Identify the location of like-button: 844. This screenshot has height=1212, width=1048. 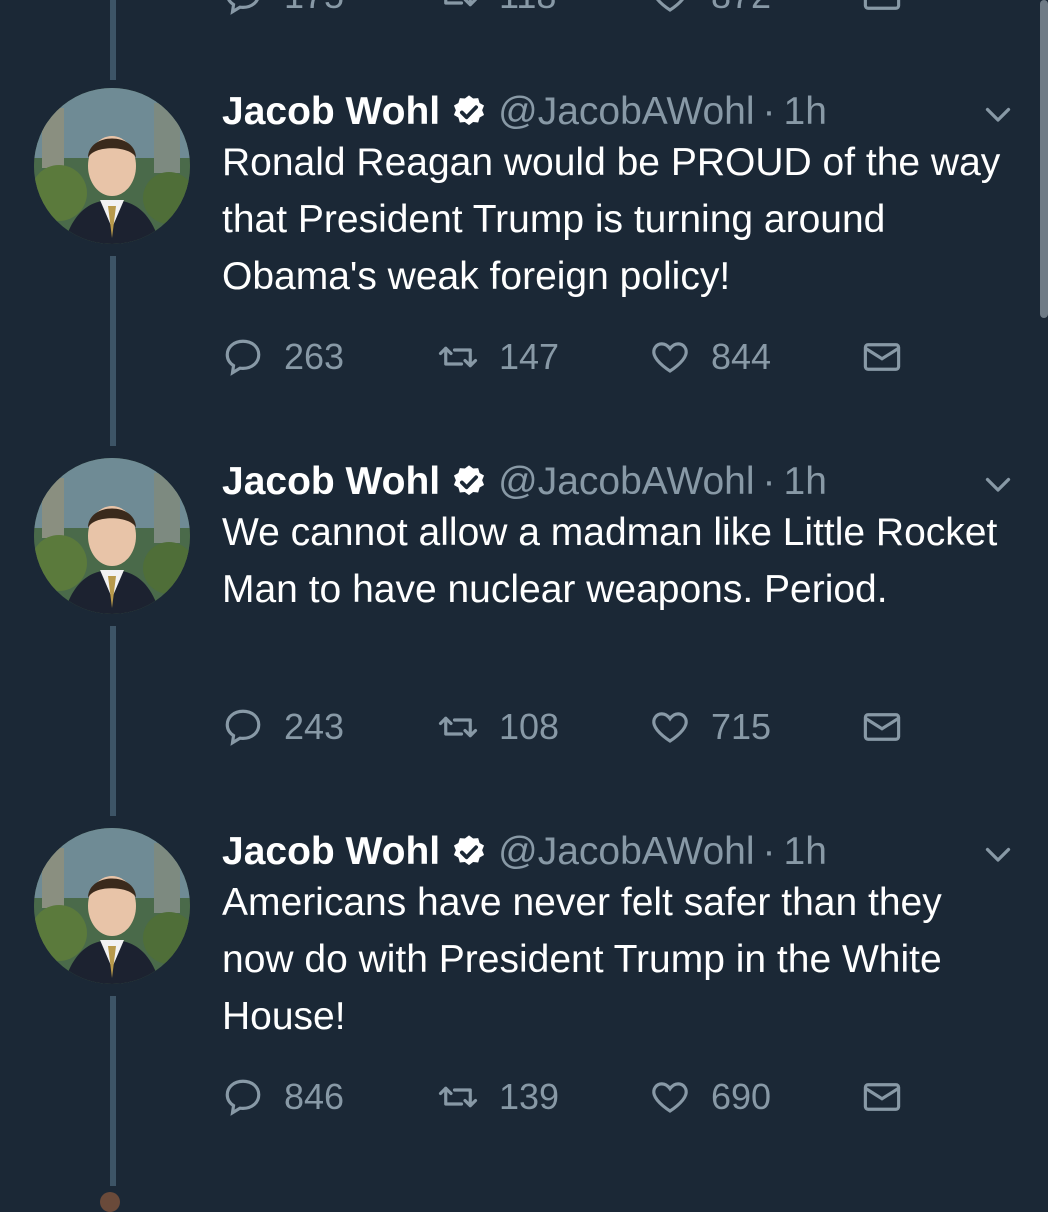
(755, 357).